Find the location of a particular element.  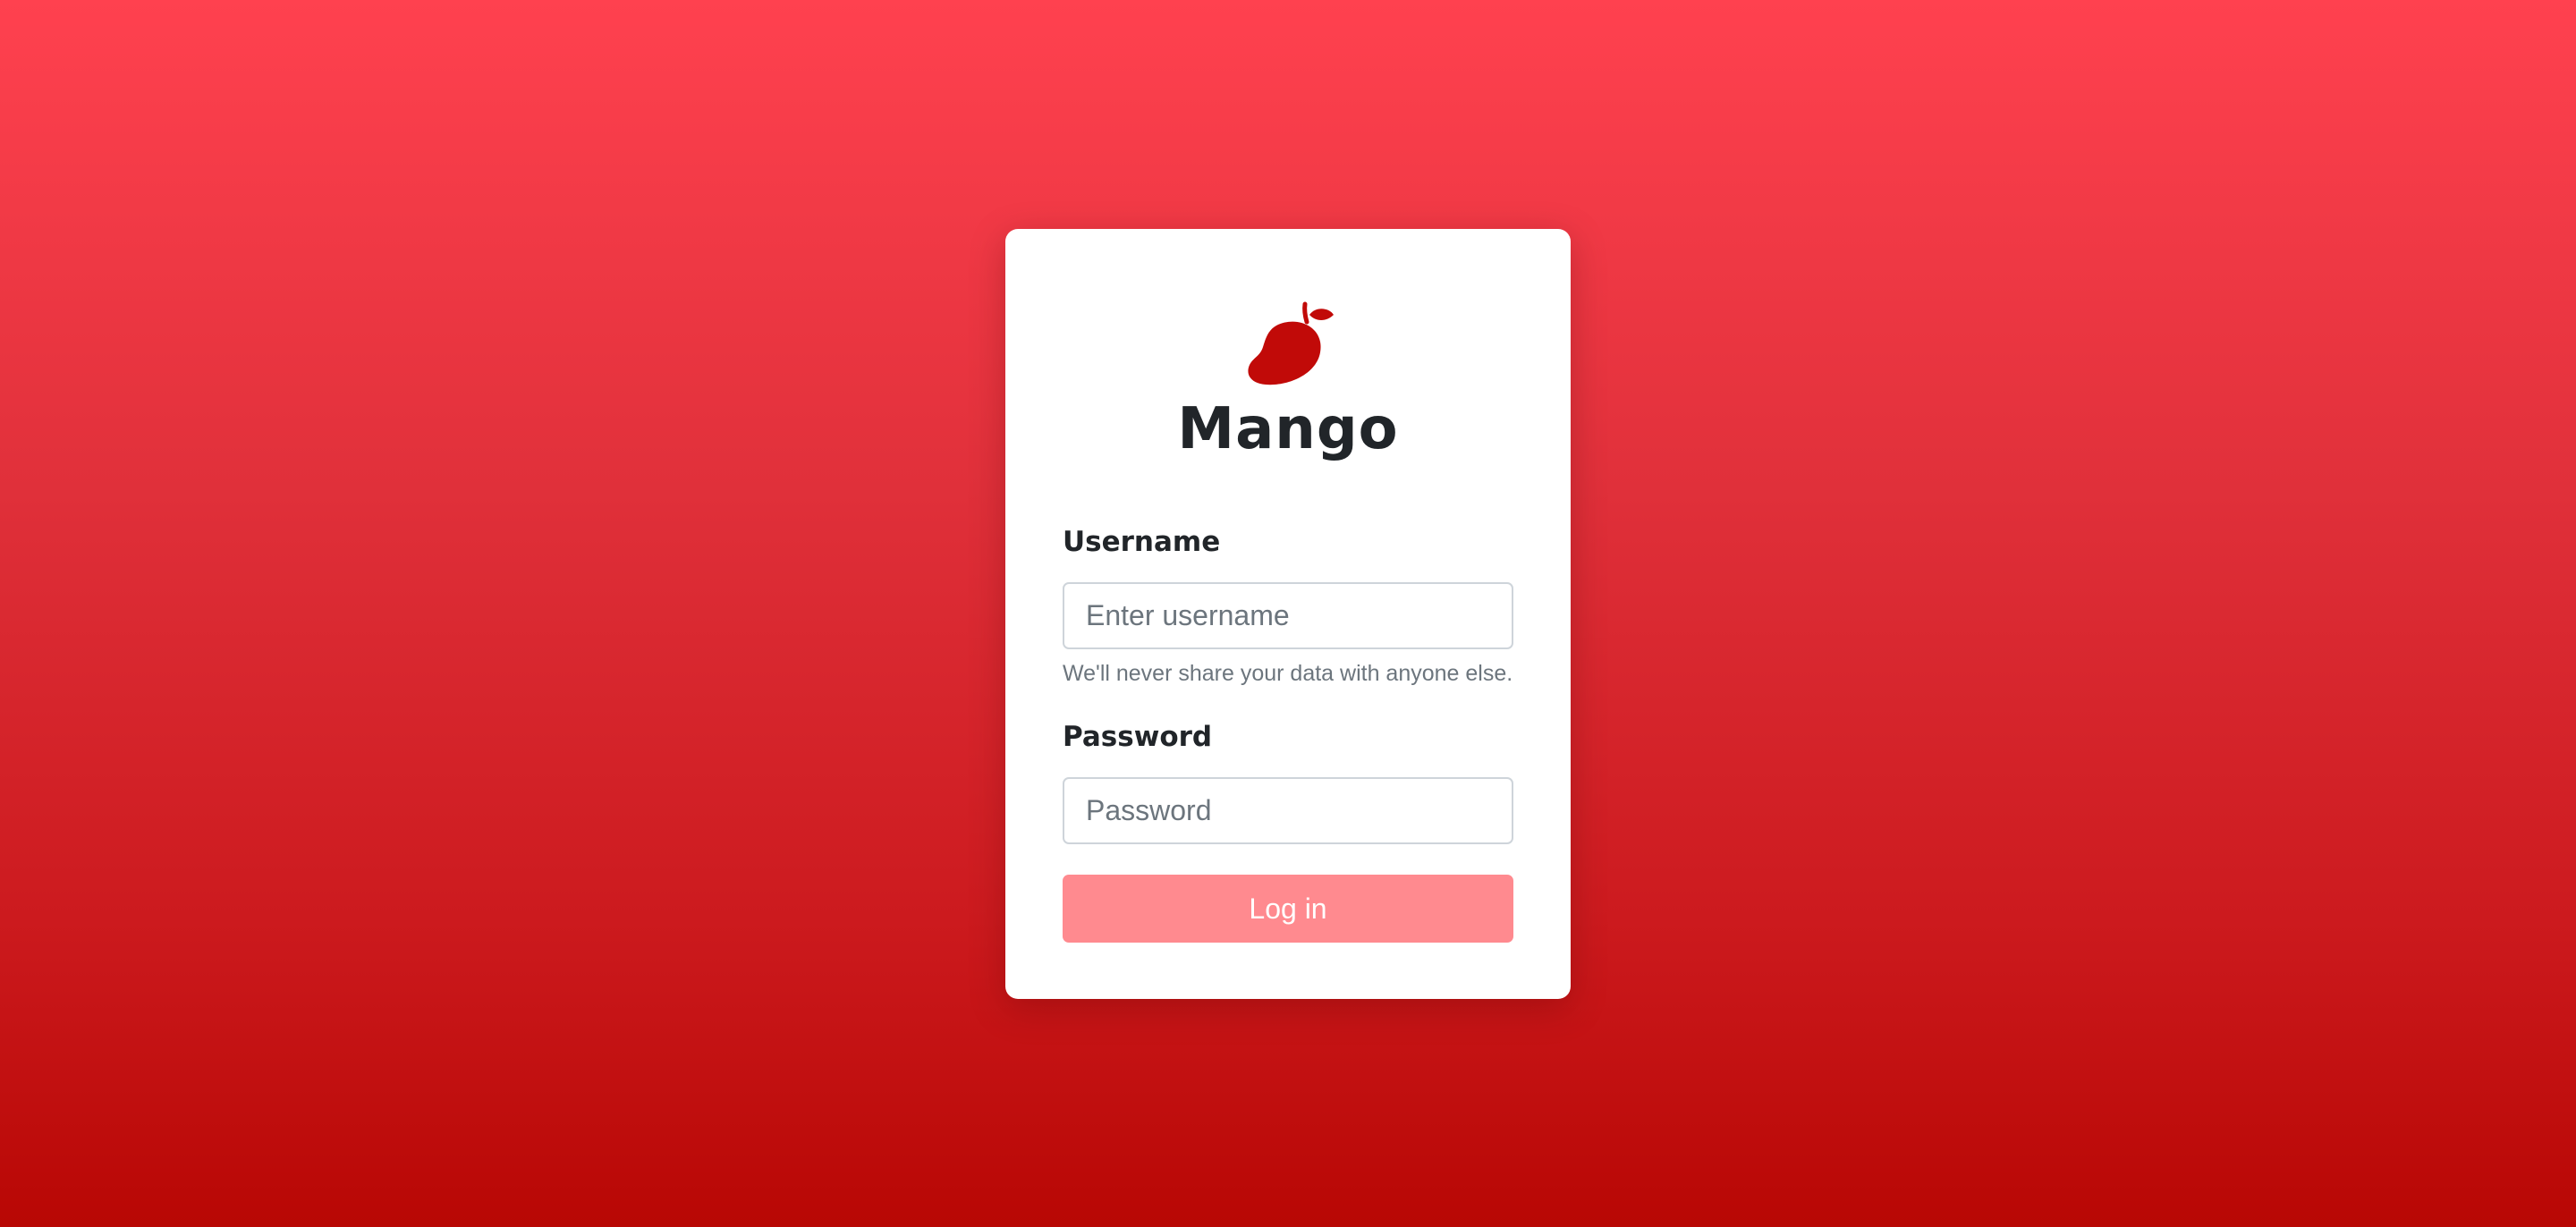

password-label: Password is located at coordinates (1138, 737).